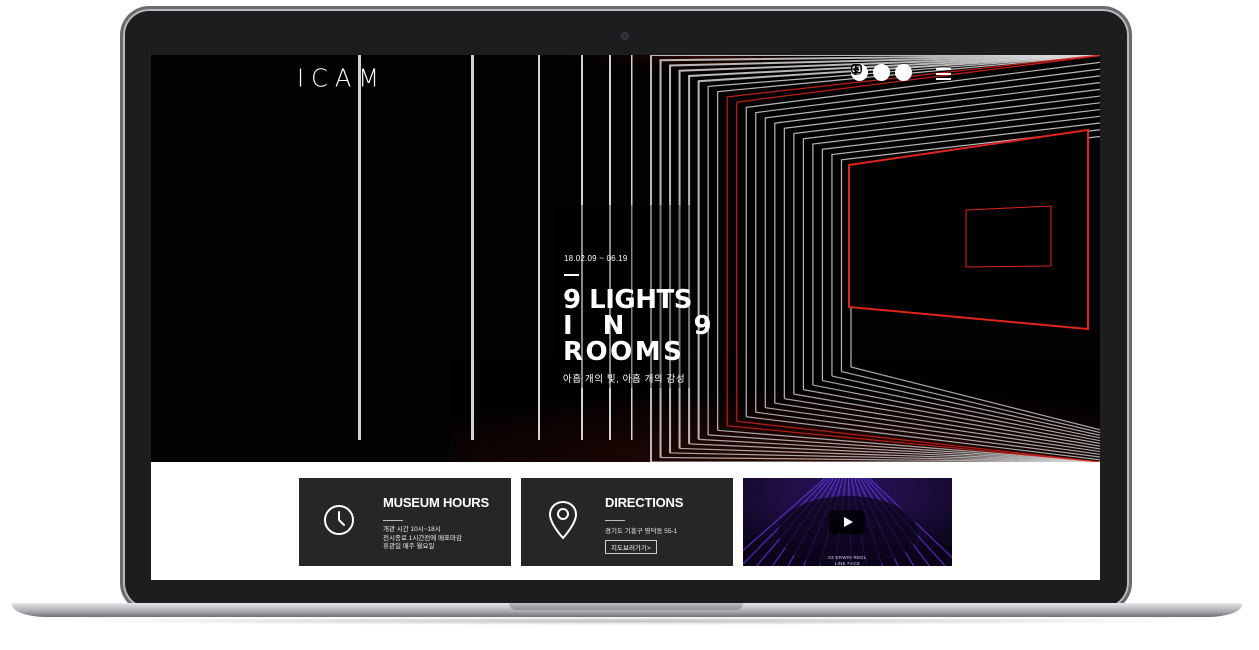 The image size is (1259, 650). What do you see at coordinates (968, 229) in the screenshot?
I see `light-frames` at bounding box center [968, 229].